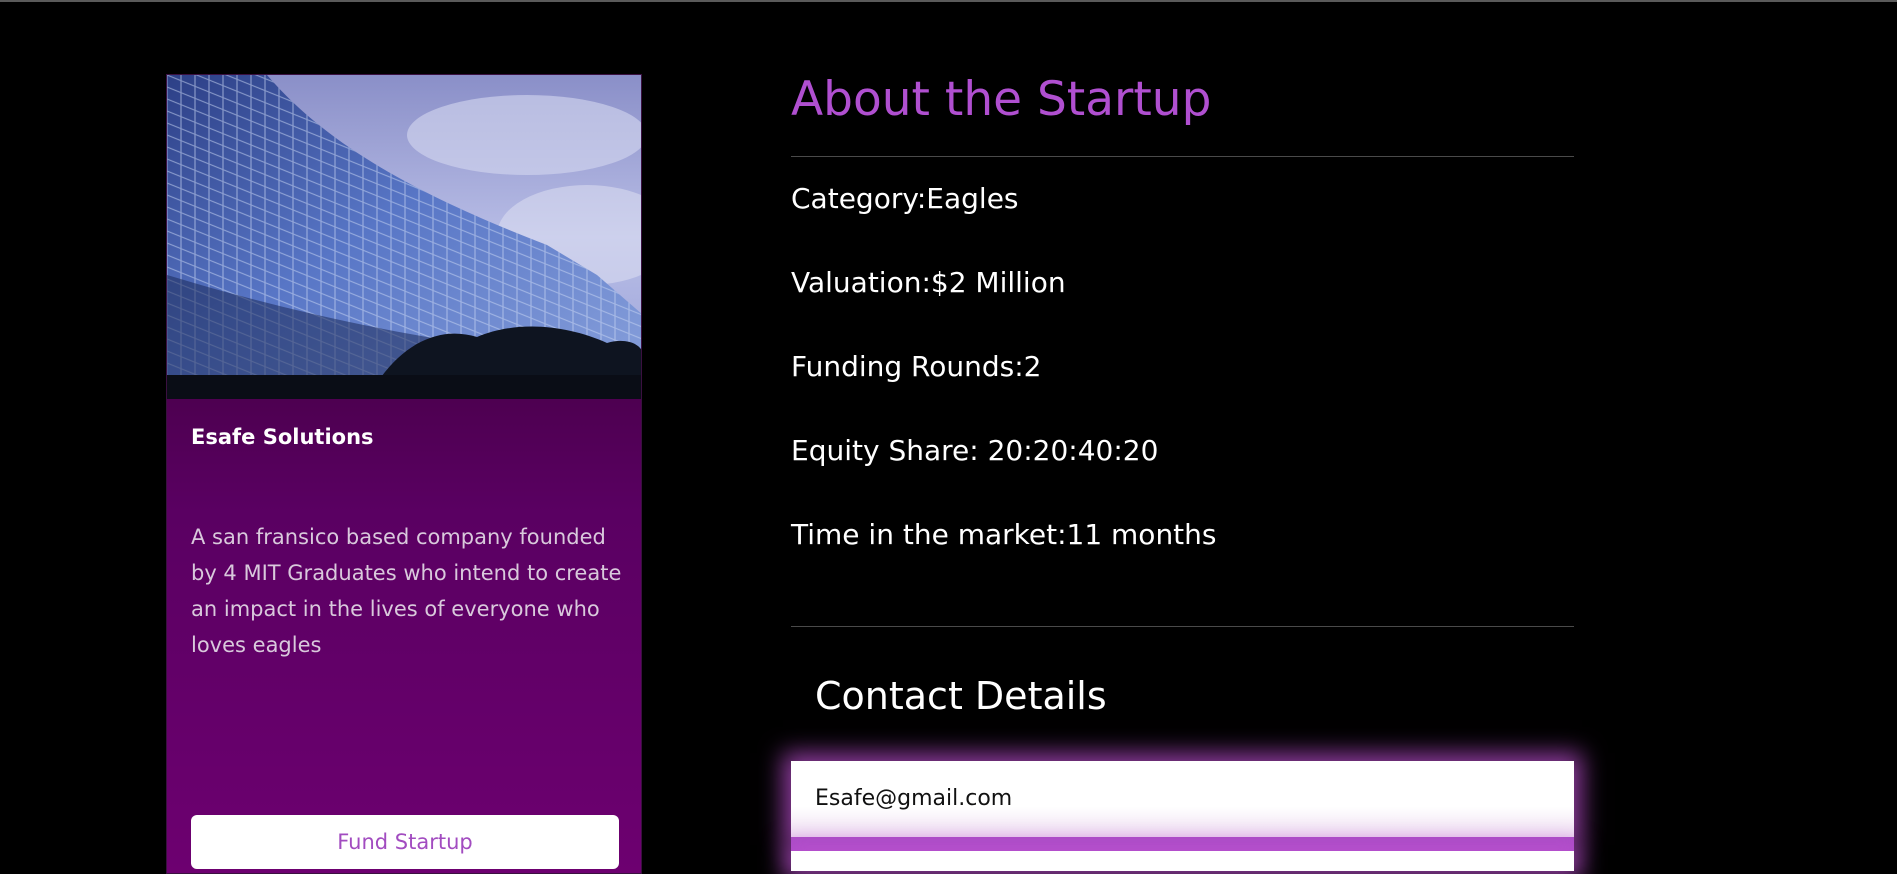 This screenshot has height=874, width=1897. Describe the element at coordinates (975, 450) in the screenshot. I see `equity-share-text: Equity Share: 20:20:40:20` at that location.